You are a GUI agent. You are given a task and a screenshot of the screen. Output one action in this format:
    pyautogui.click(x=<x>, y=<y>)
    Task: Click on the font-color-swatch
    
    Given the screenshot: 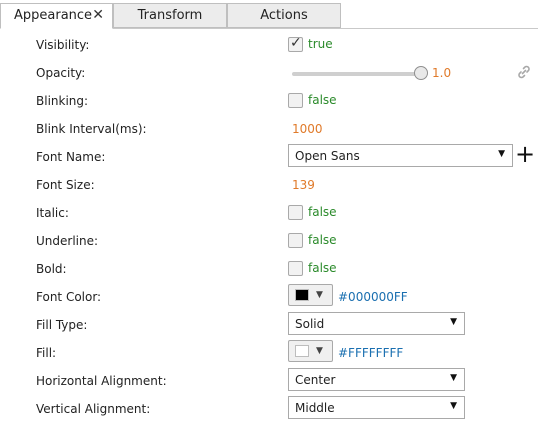 What is the action you would take?
    pyautogui.click(x=302, y=295)
    